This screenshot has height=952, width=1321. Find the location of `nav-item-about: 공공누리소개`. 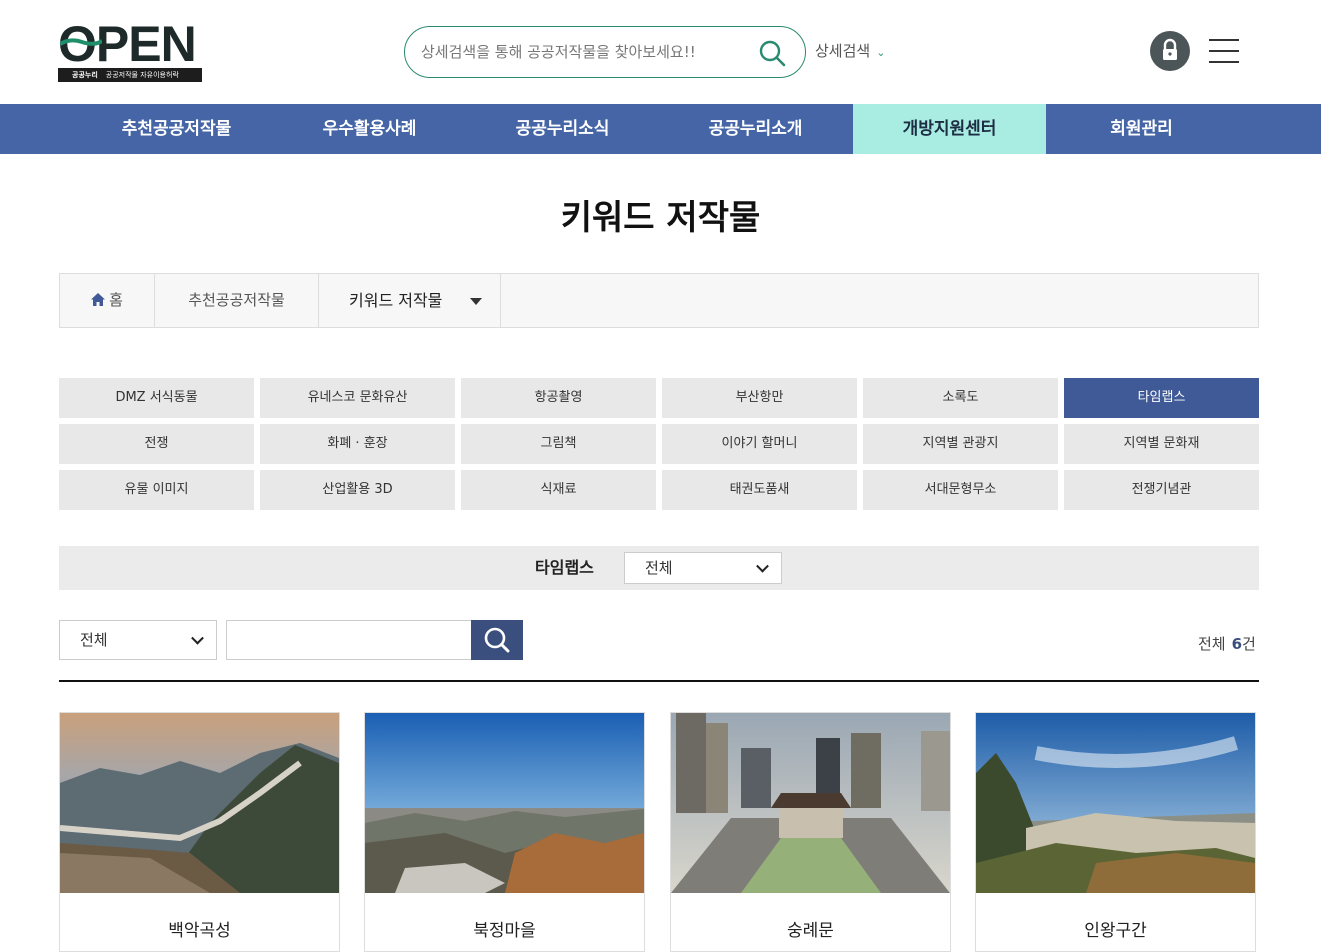

nav-item-about: 공공누리소개 is located at coordinates (755, 129).